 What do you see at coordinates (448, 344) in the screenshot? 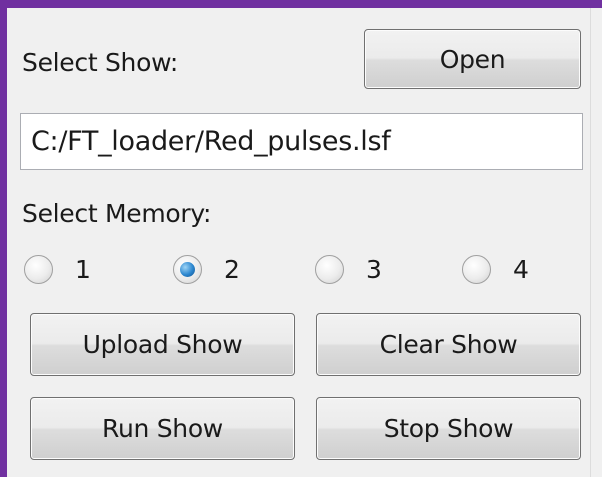
I see `clear-show-button: Clear Show` at bounding box center [448, 344].